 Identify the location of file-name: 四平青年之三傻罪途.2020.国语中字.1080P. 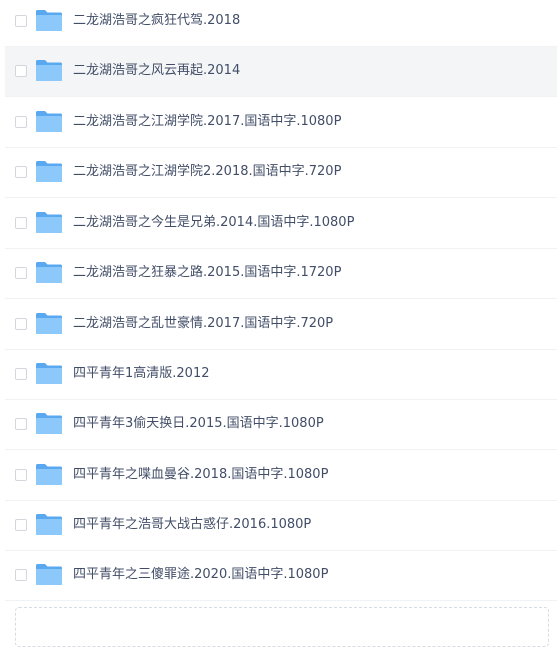
(200, 575).